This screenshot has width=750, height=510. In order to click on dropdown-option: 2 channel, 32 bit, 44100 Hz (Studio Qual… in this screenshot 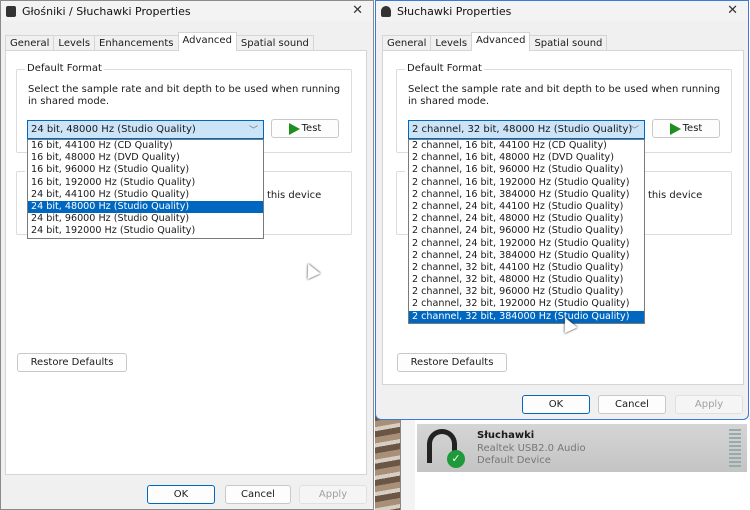, I will do `click(526, 268)`.